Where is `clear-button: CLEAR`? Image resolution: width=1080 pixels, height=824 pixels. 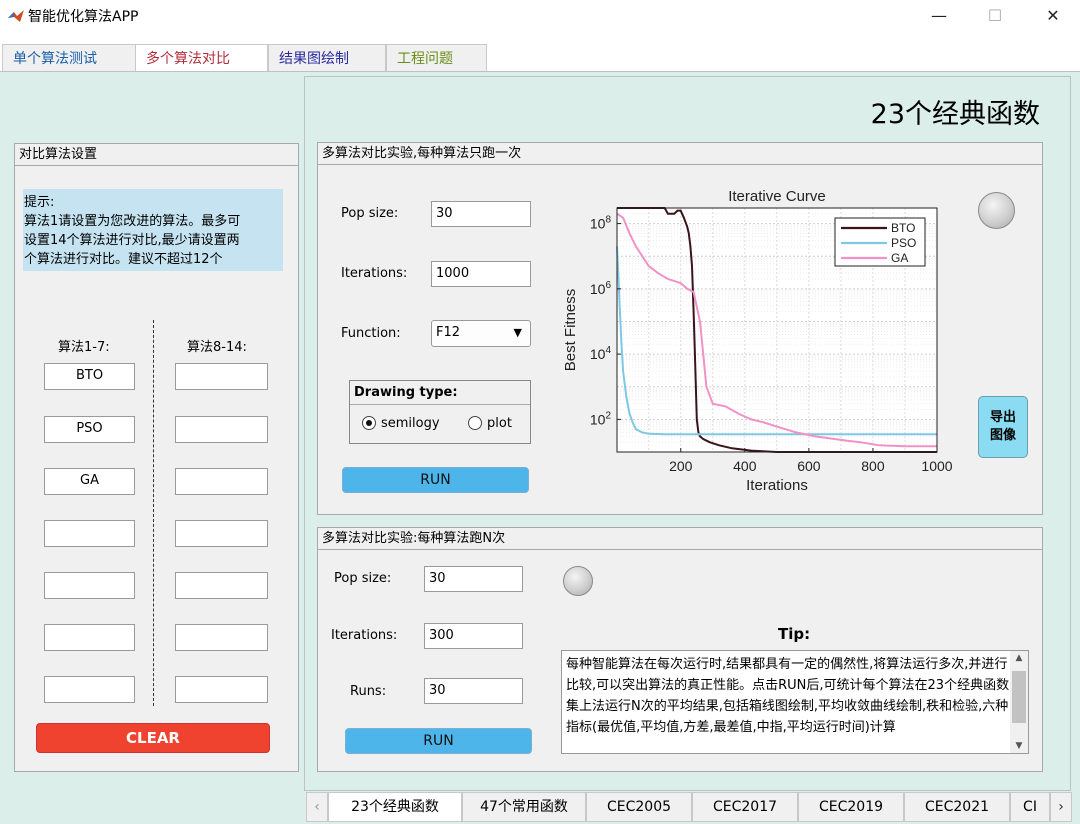 clear-button: CLEAR is located at coordinates (153, 738).